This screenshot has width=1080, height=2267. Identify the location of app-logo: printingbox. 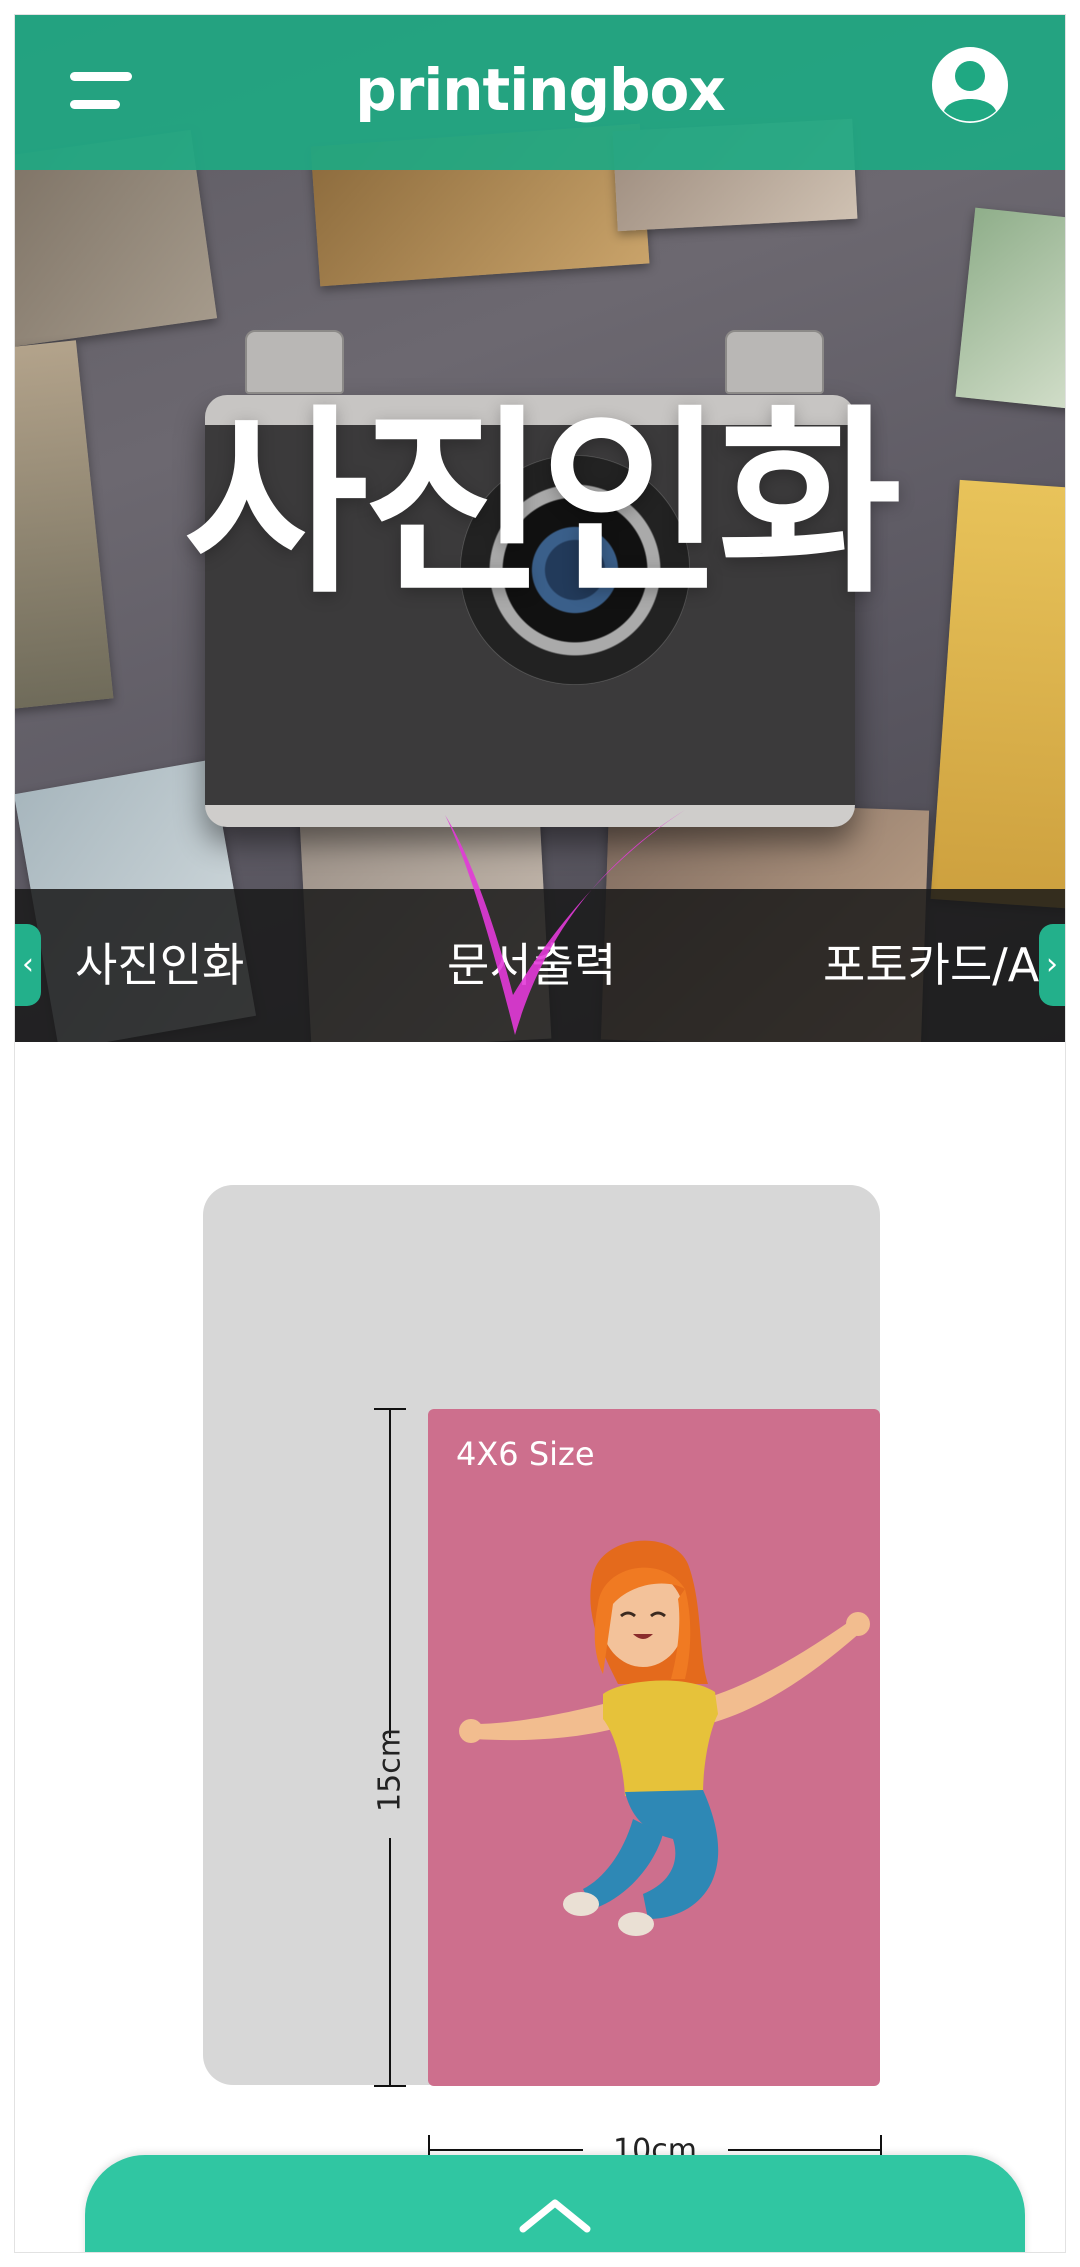
(540, 90).